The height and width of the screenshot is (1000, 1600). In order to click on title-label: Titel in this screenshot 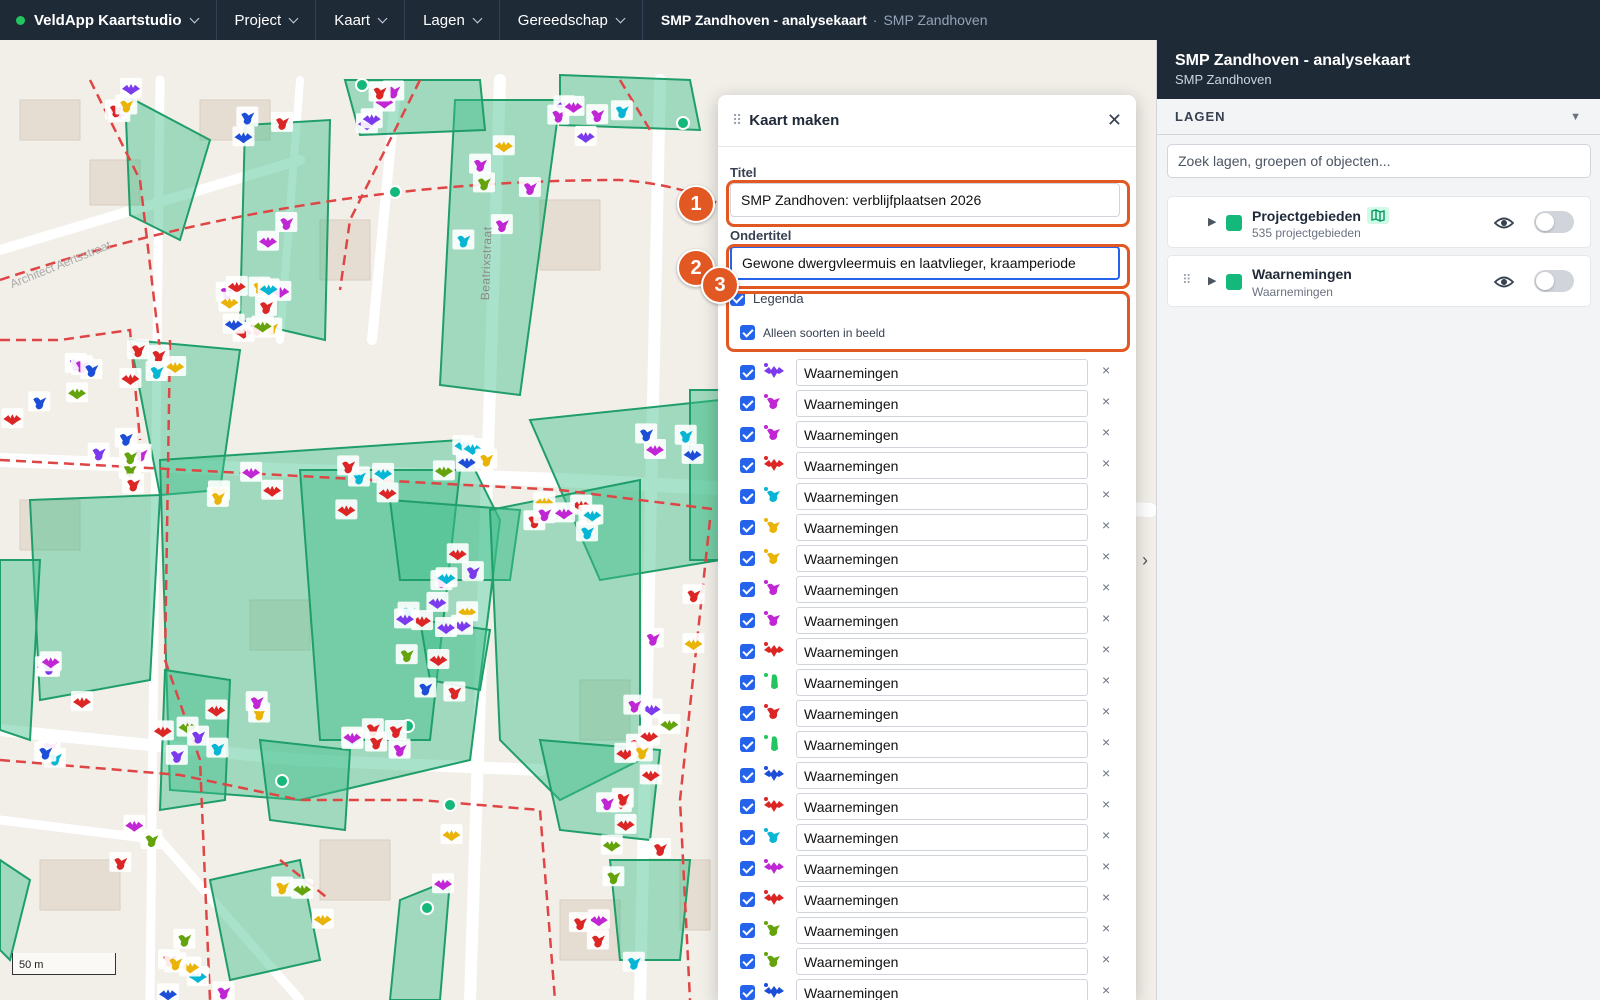, I will do `click(743, 172)`.